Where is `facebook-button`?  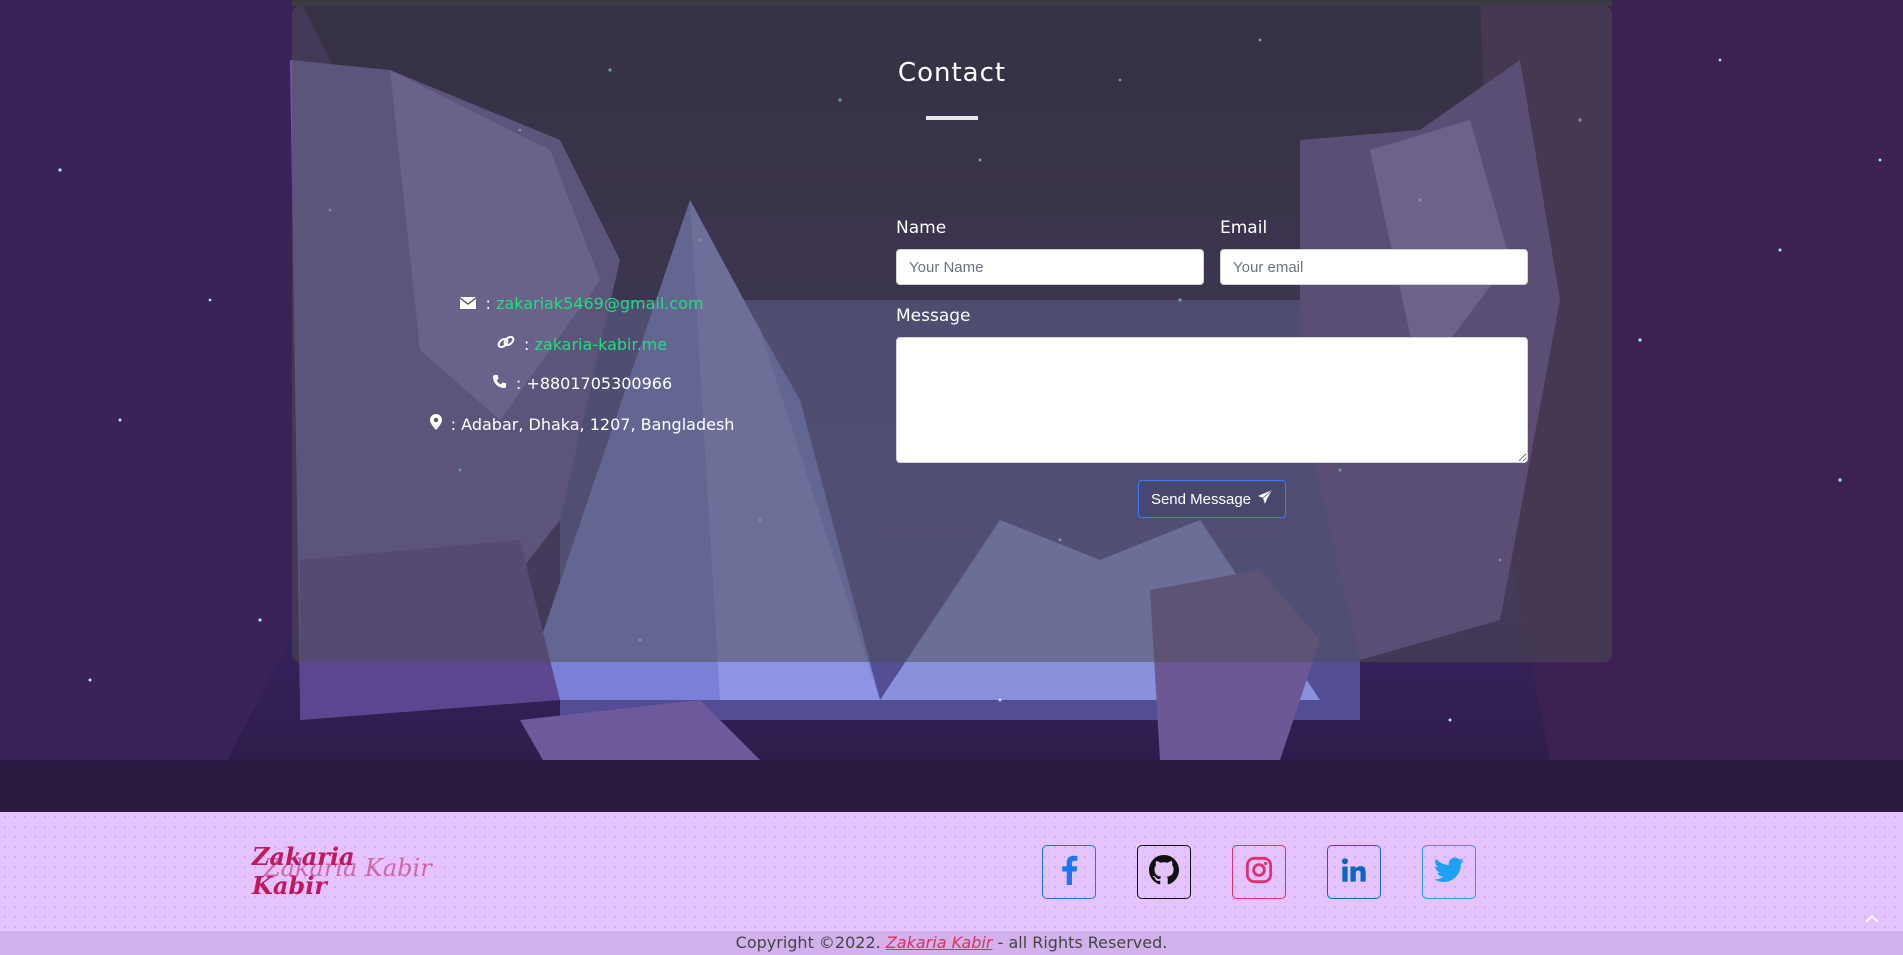 facebook-button is located at coordinates (1069, 872).